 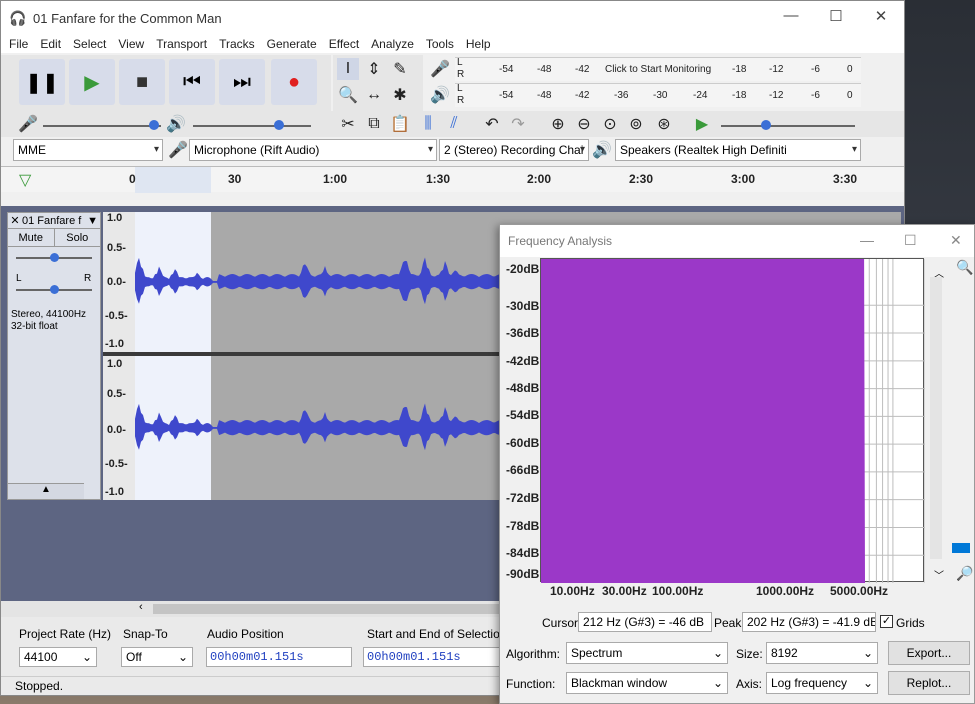 What do you see at coordinates (92, 82) in the screenshot?
I see `play-button: ▶` at bounding box center [92, 82].